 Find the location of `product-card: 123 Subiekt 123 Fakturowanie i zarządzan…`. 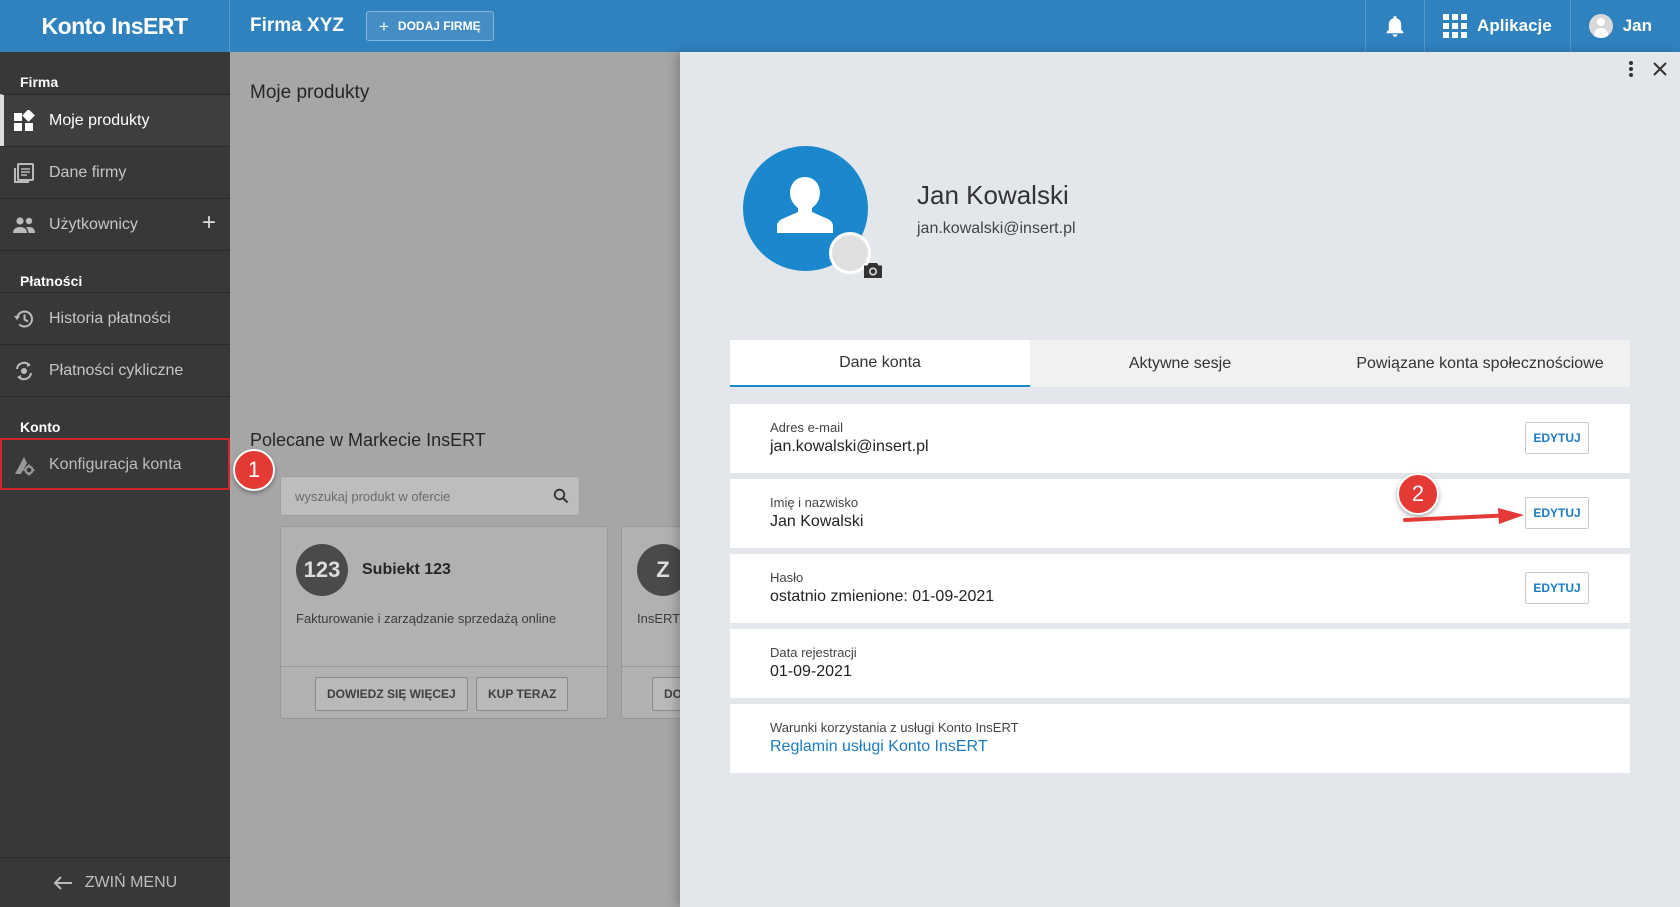

product-card: 123 Subiekt 123 Fakturowanie i zarządzan… is located at coordinates (444, 622).